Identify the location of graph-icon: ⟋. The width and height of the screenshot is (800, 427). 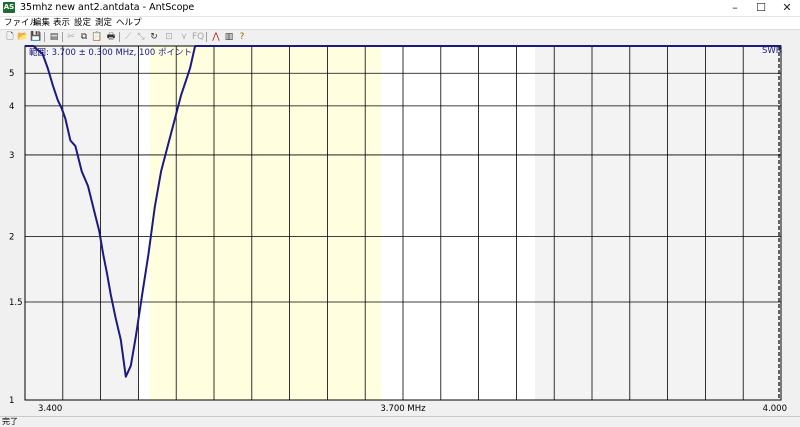
(128, 37).